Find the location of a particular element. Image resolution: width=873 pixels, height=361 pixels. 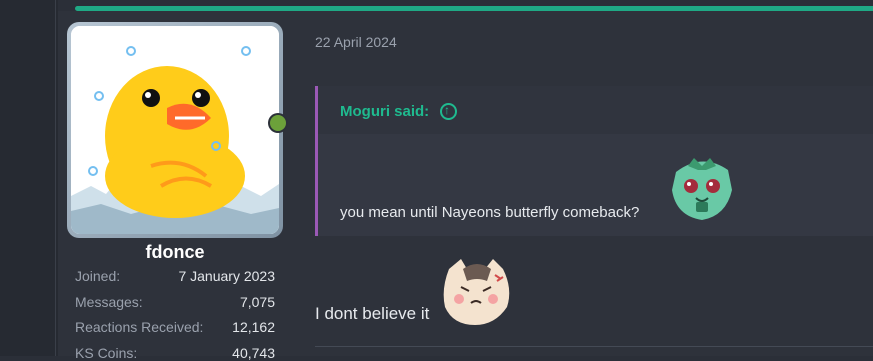

duck-avatar-illustration is located at coordinates (175, 130).